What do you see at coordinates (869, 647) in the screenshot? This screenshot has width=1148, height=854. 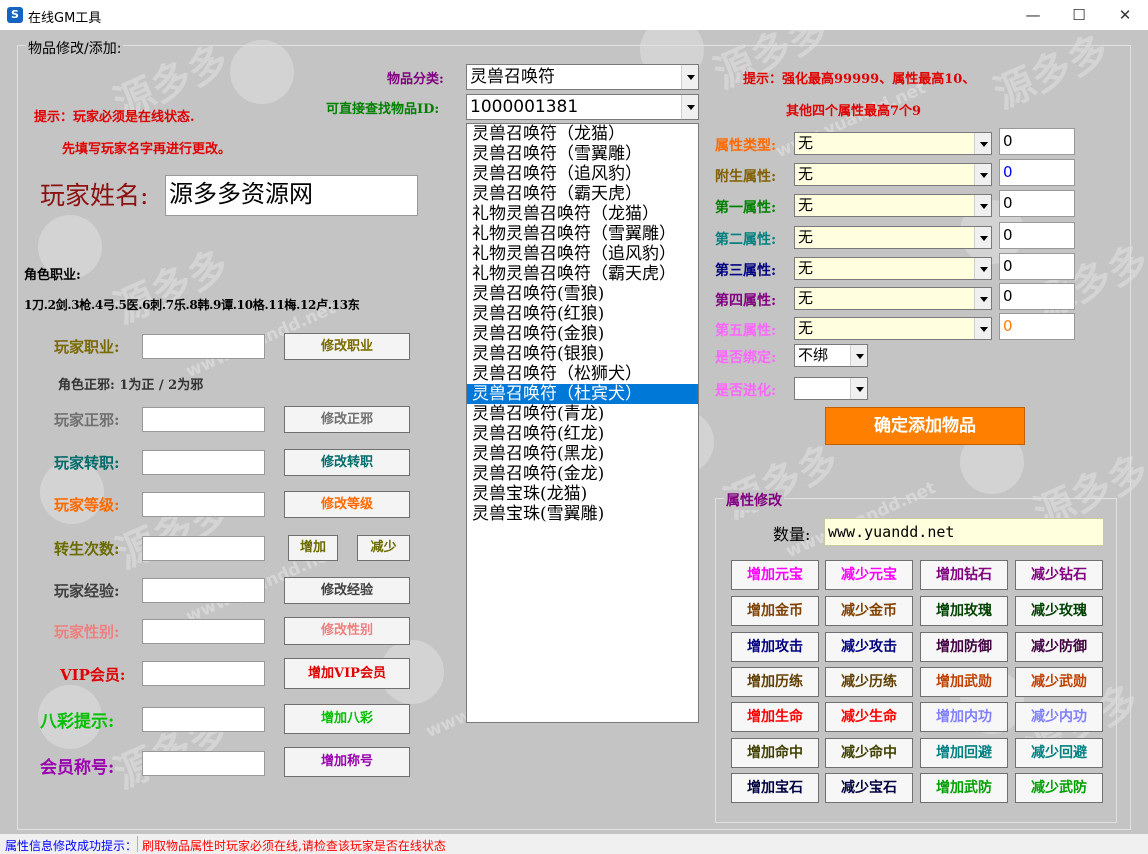 I see `property-button: 减少攻击` at bounding box center [869, 647].